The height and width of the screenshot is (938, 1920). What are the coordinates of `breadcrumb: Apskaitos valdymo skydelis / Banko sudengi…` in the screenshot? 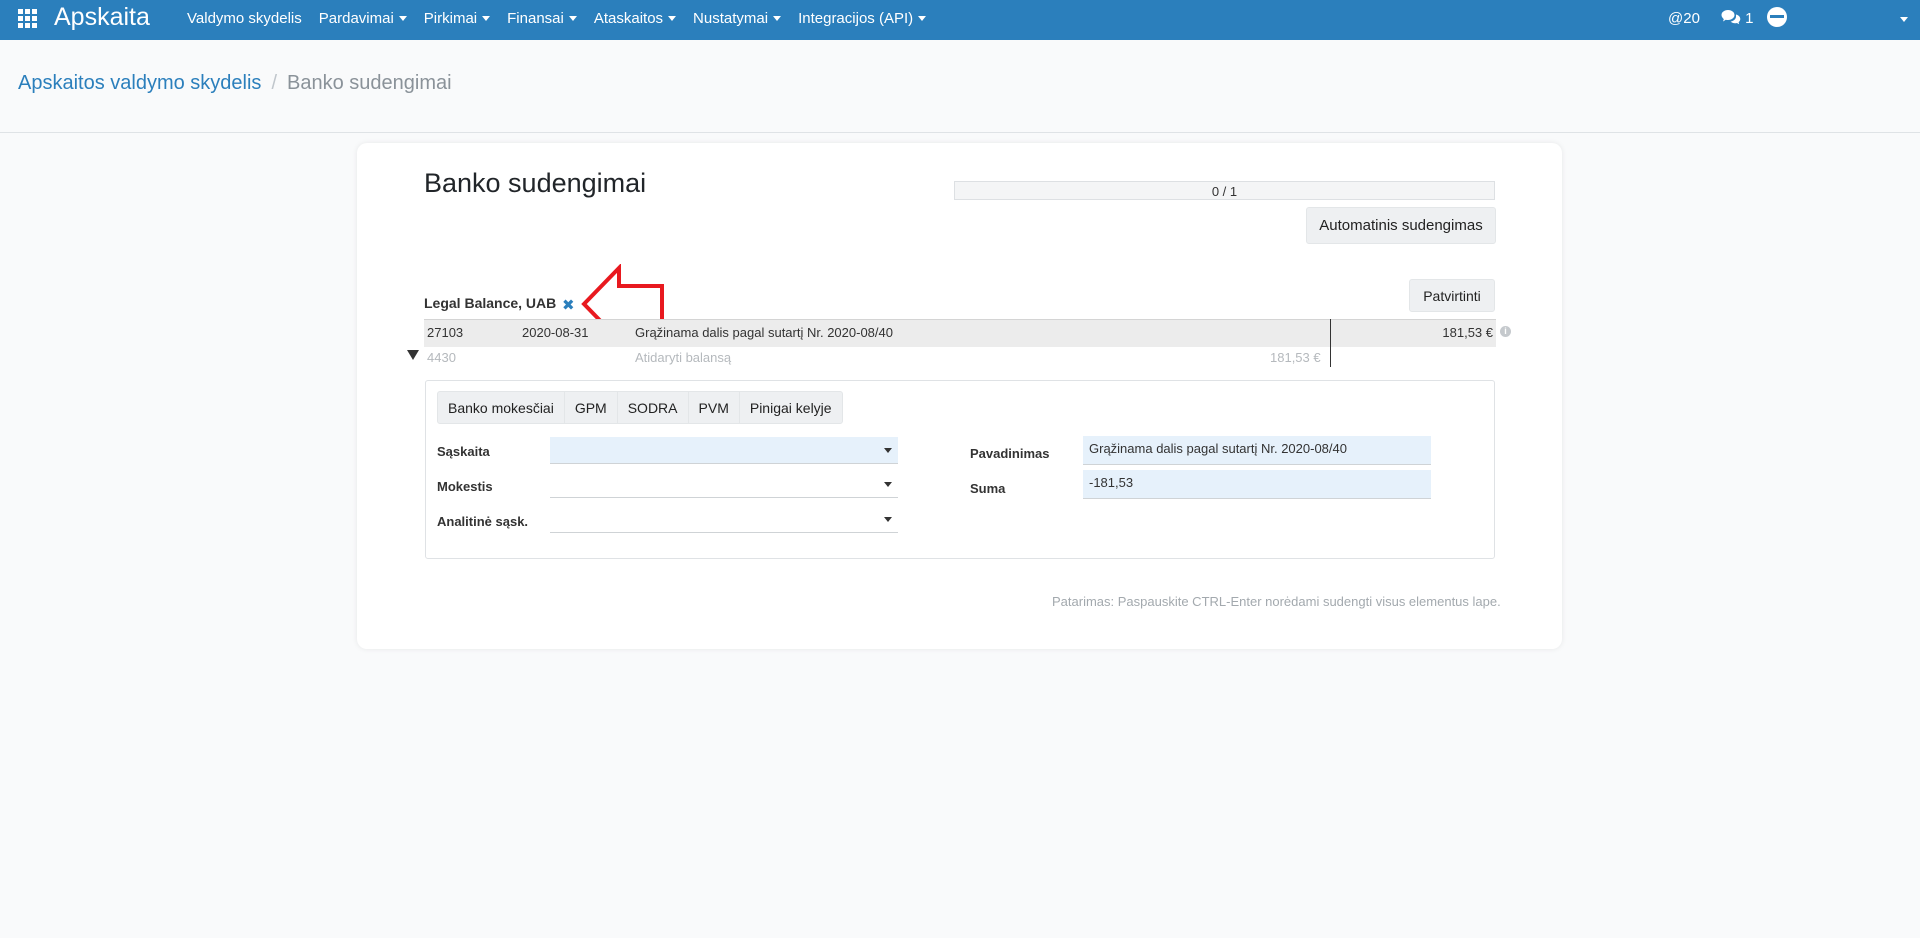 It's located at (235, 83).